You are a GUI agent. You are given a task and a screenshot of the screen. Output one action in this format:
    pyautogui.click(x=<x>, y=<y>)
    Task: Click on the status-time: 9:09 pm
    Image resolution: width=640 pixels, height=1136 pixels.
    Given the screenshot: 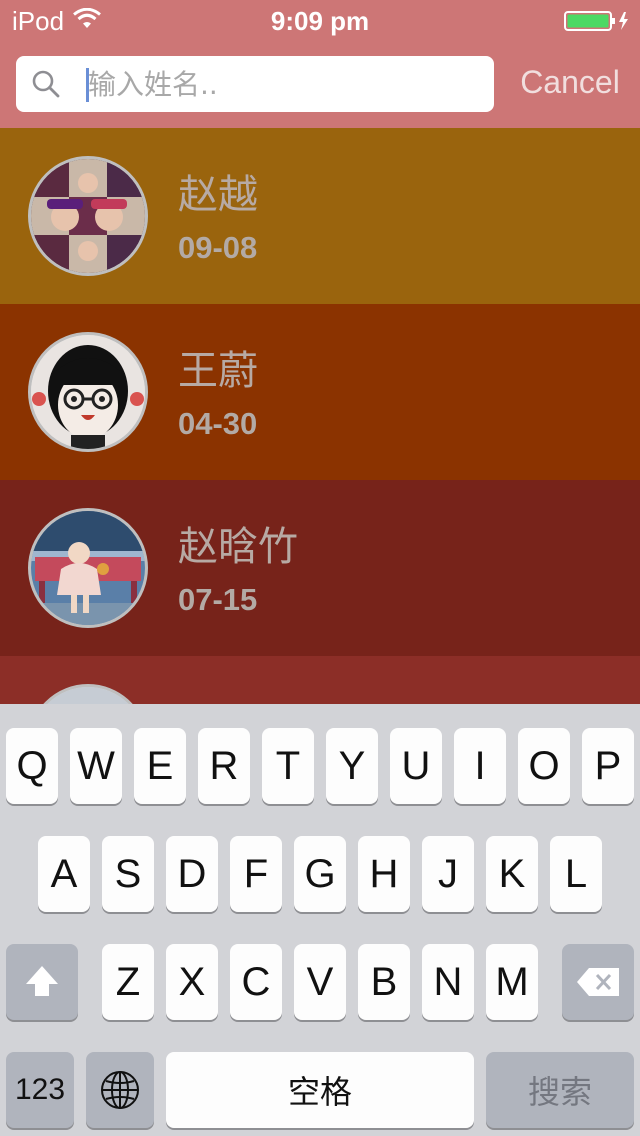 What is the action you would take?
    pyautogui.click(x=320, y=21)
    